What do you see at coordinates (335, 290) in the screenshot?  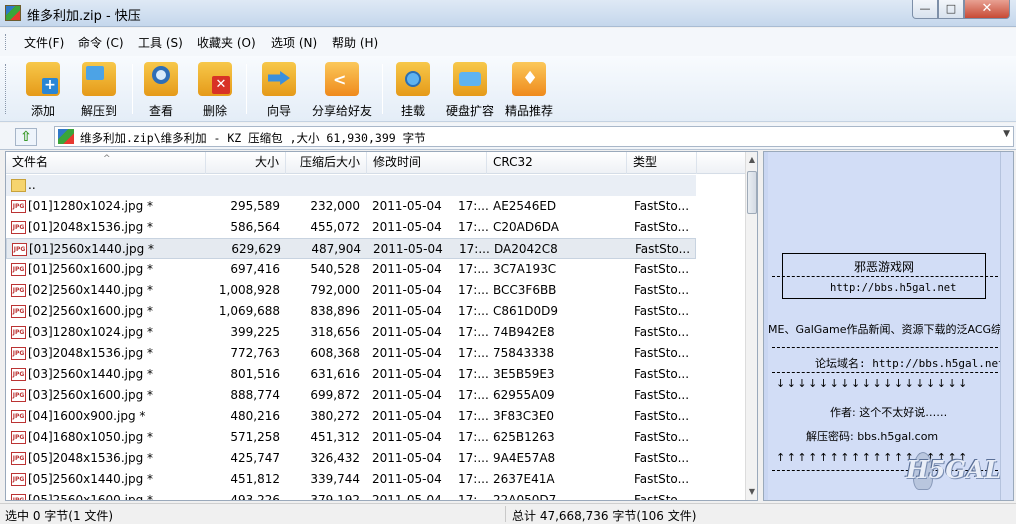 I see `file-packed-size: 792,000` at bounding box center [335, 290].